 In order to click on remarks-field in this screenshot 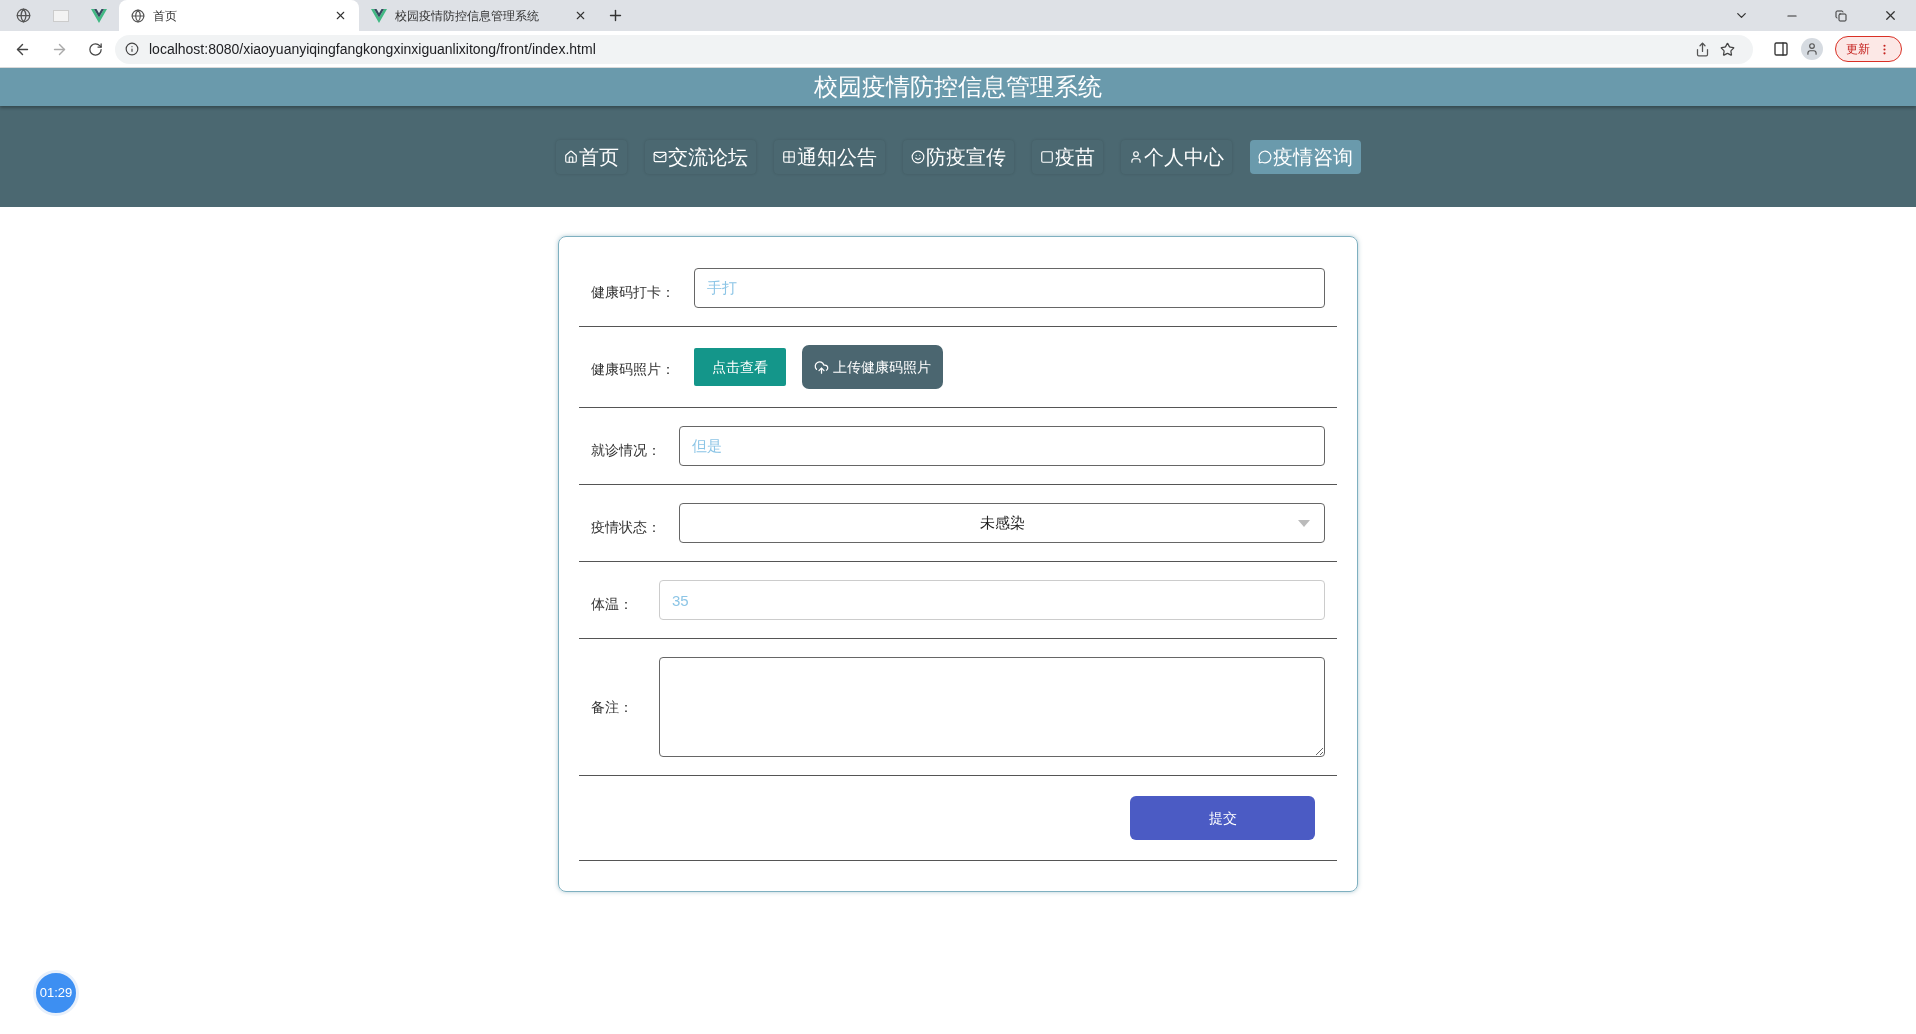, I will do `click(992, 707)`.